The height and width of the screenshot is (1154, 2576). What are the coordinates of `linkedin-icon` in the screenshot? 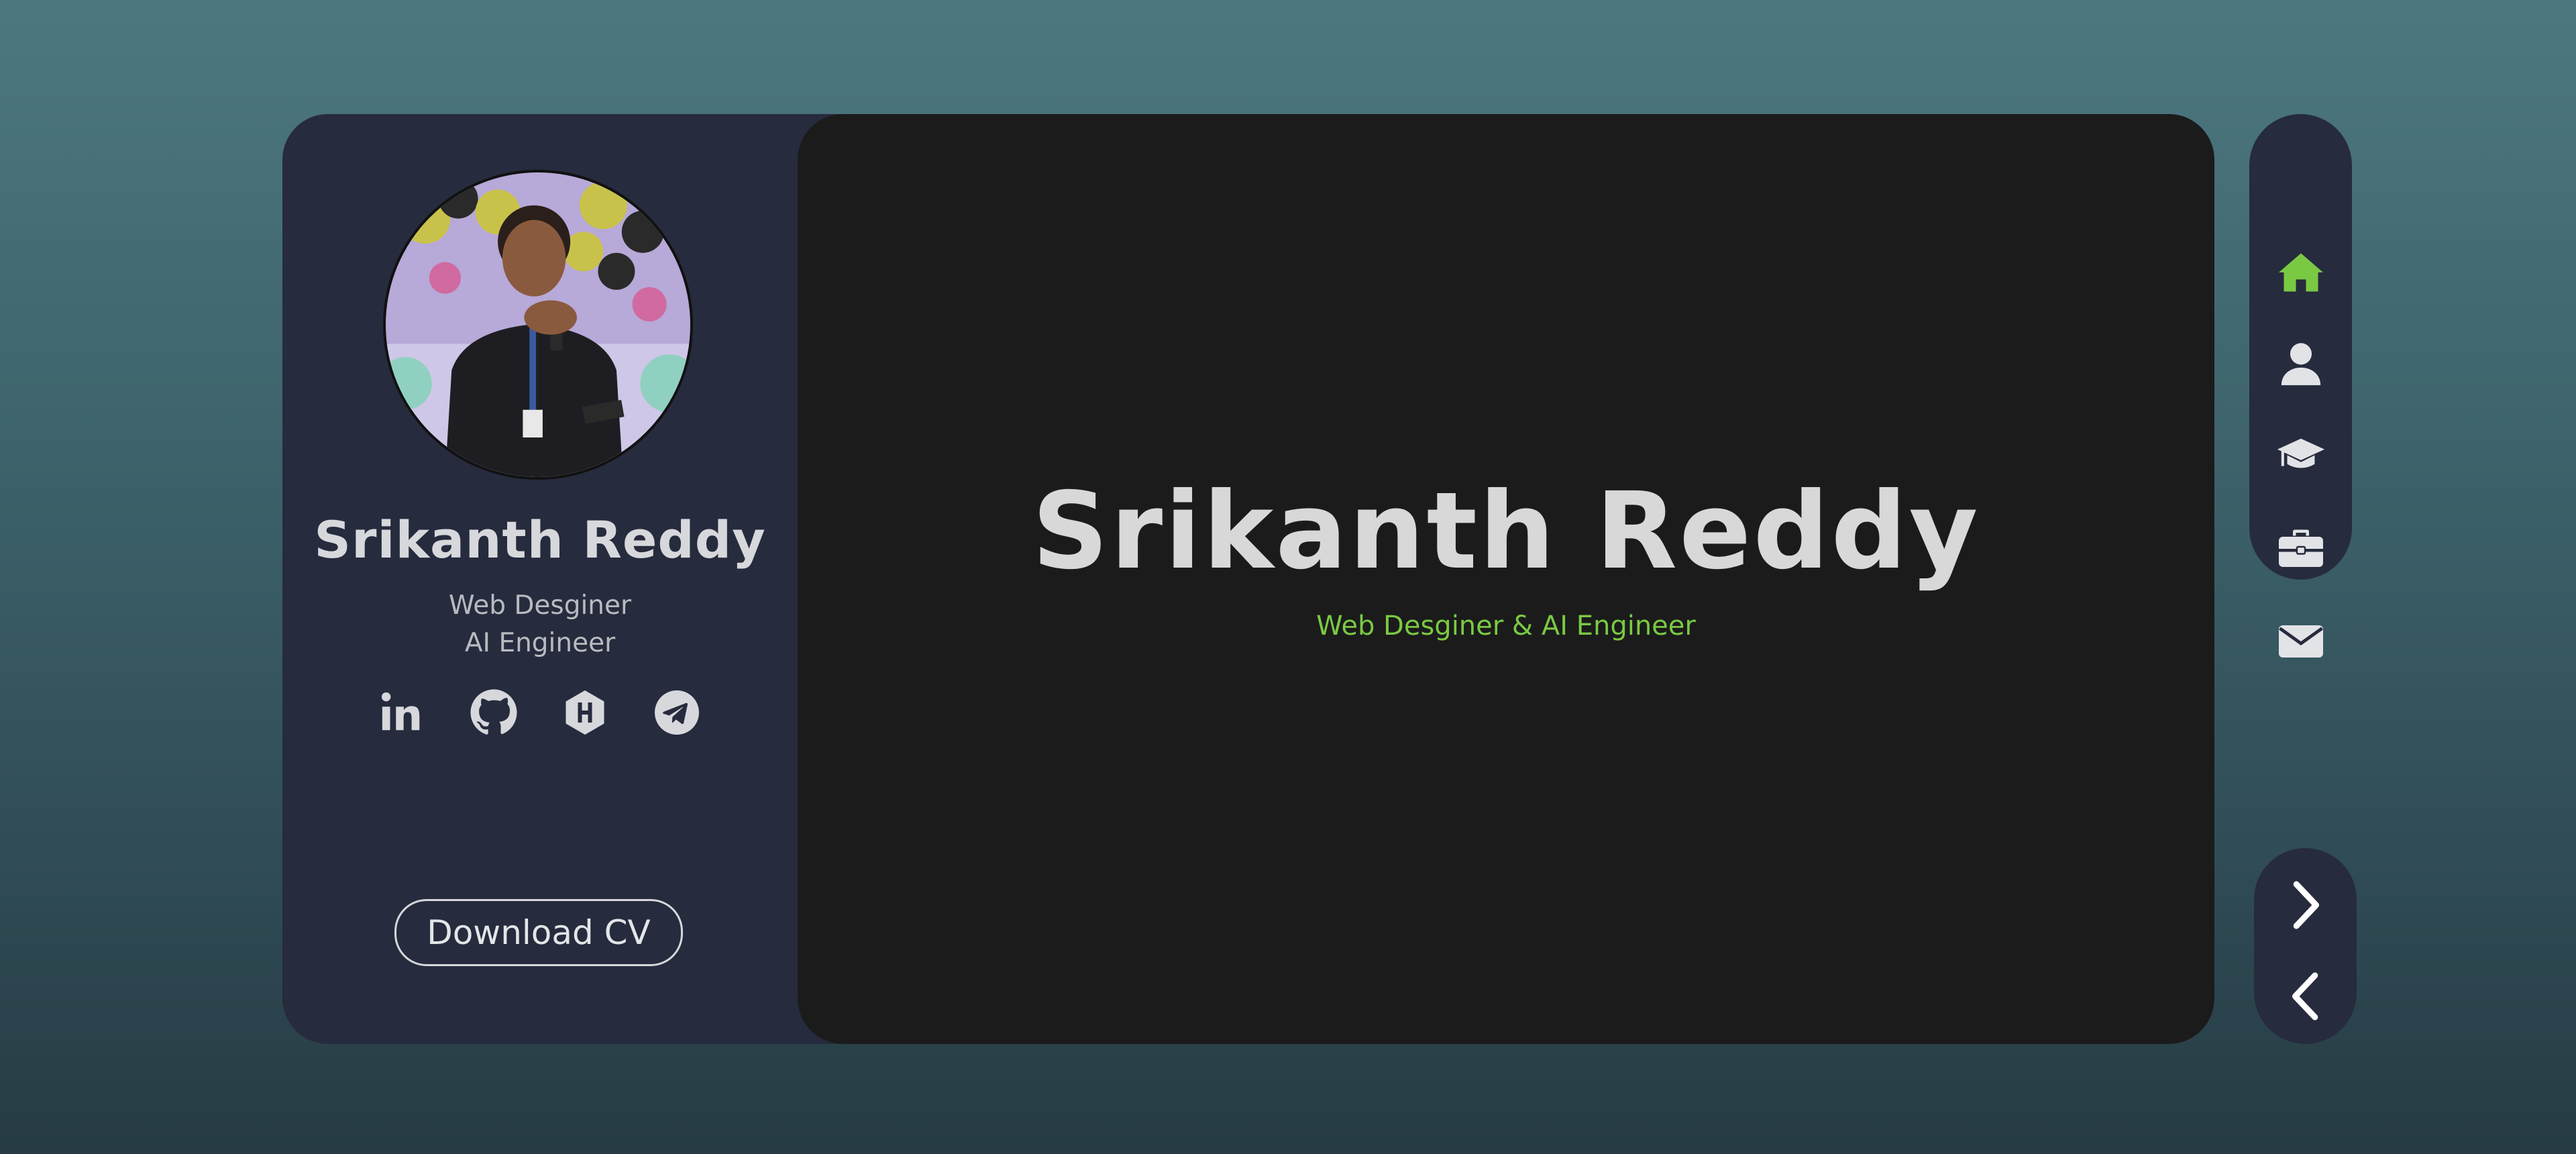 It's located at (402, 712).